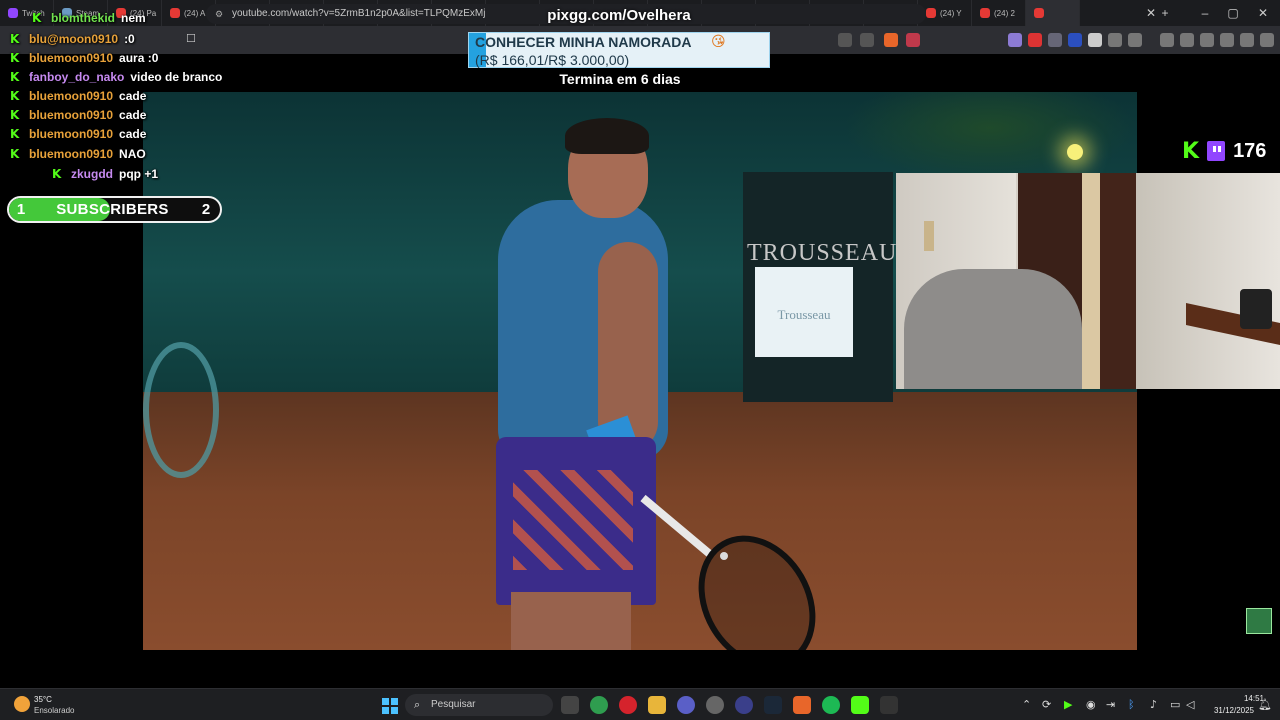 Image resolution: width=1280 pixels, height=720 pixels. I want to click on sync-icon: ⟳, so click(1046, 704).